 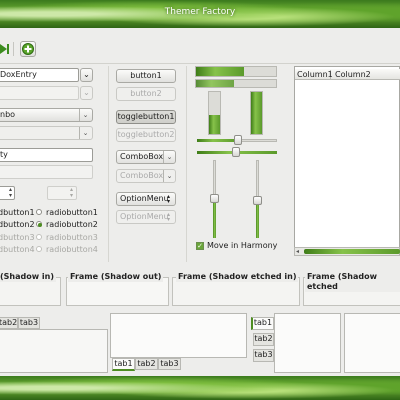 What do you see at coordinates (220, 71) in the screenshot?
I see `progress-bar-horizontal-fill` at bounding box center [220, 71].